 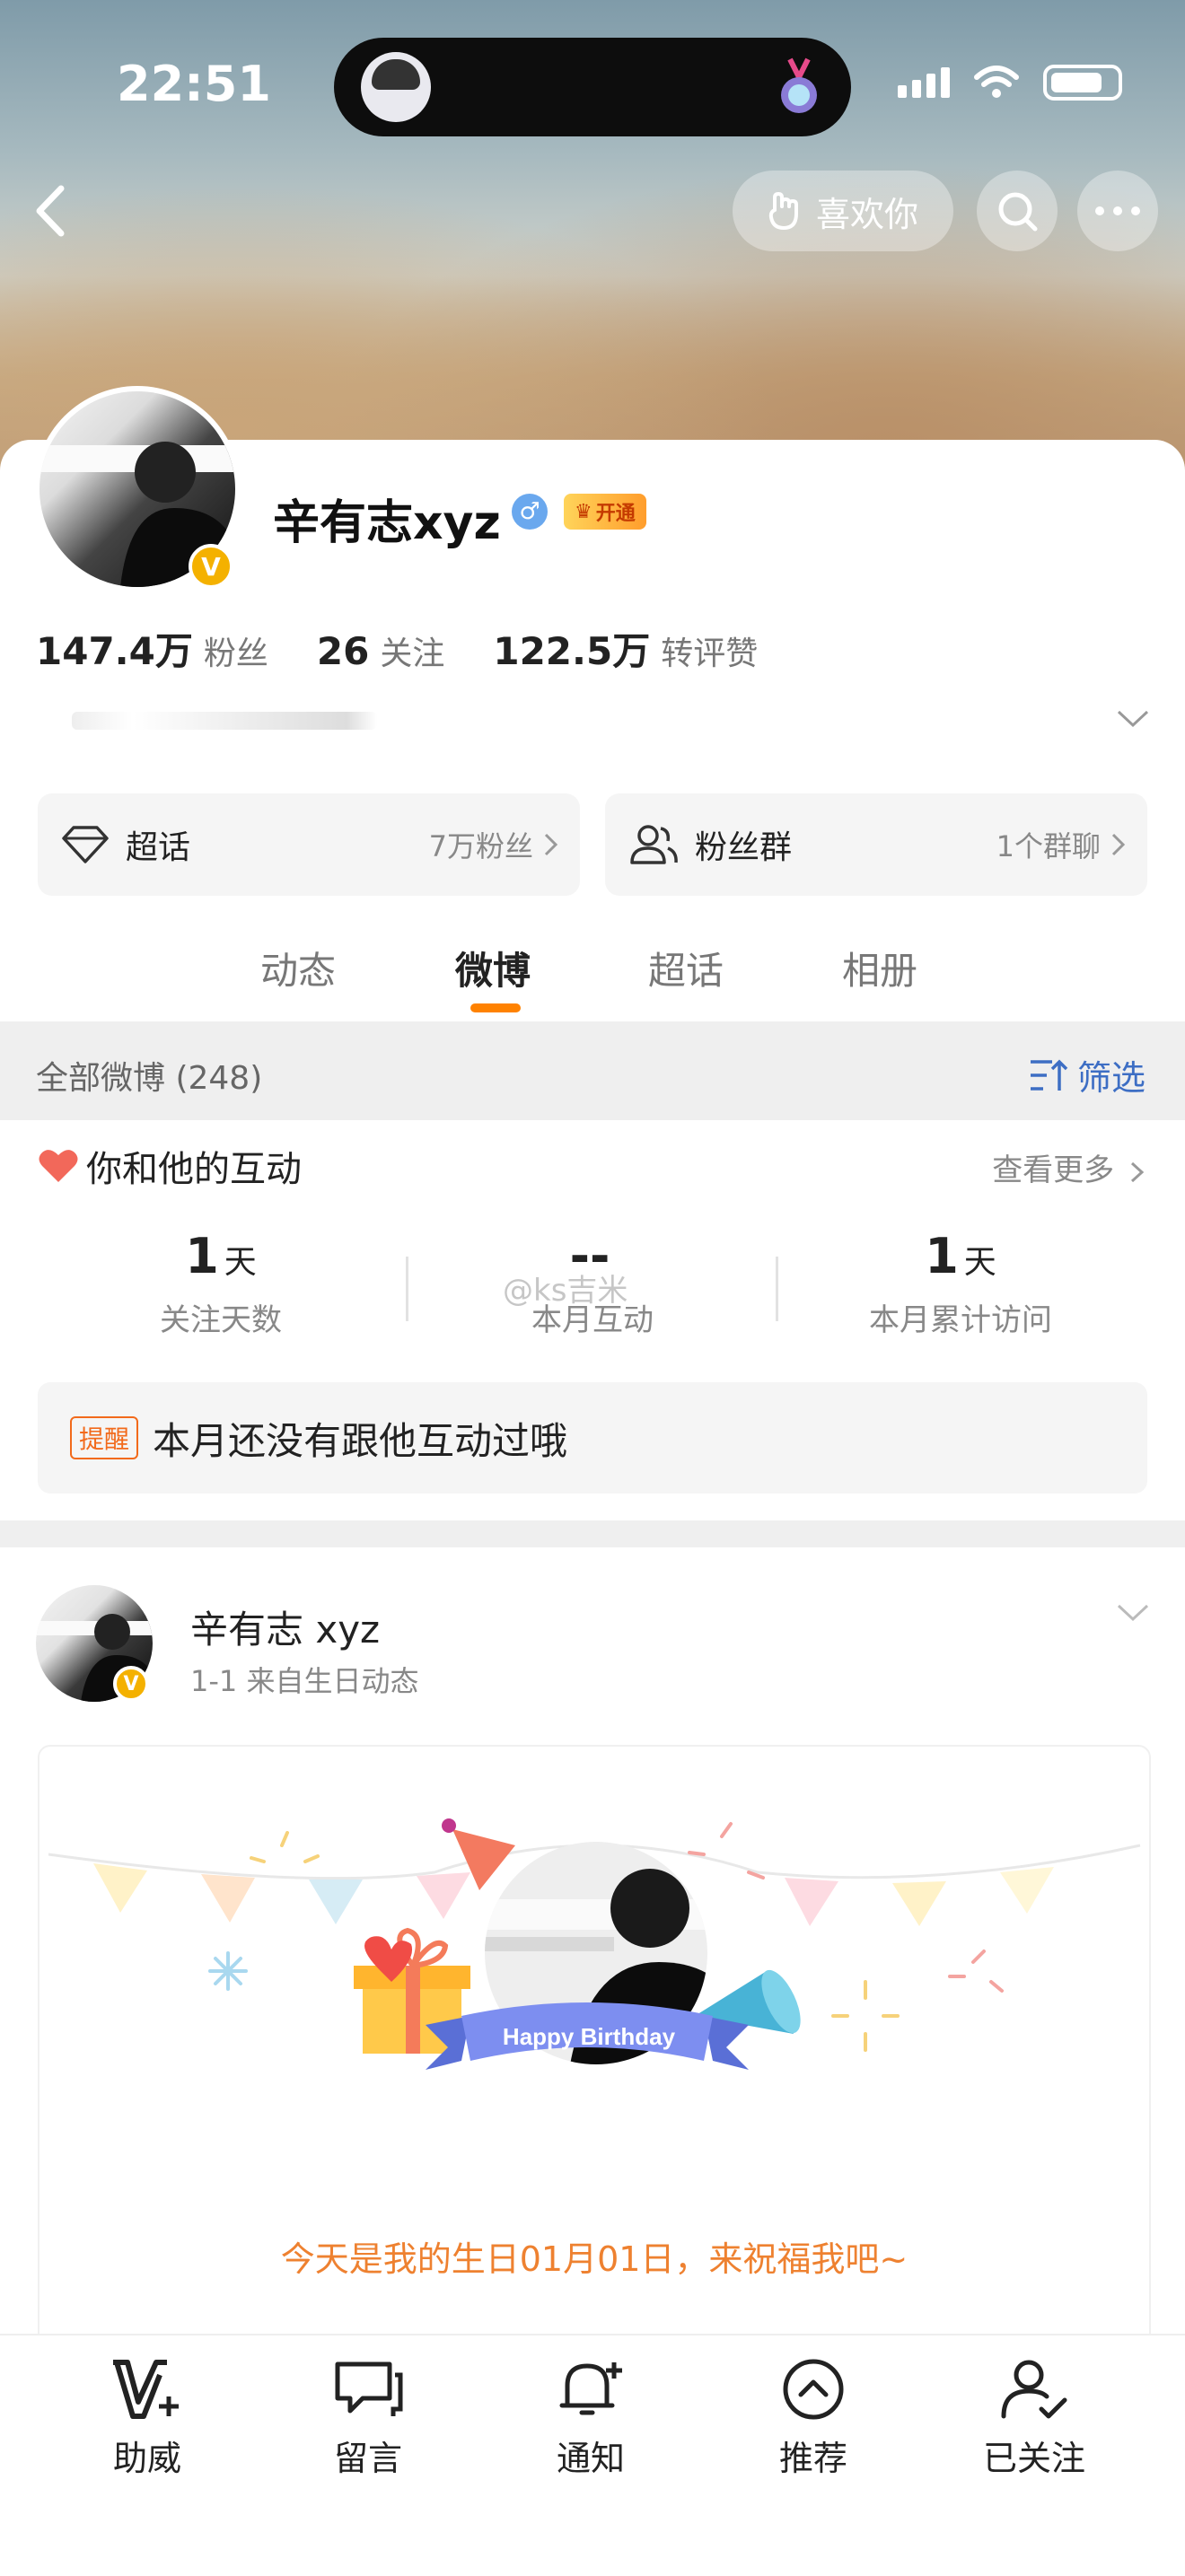 What do you see at coordinates (530, 512) in the screenshot?
I see `gender-male-icon: ♂` at bounding box center [530, 512].